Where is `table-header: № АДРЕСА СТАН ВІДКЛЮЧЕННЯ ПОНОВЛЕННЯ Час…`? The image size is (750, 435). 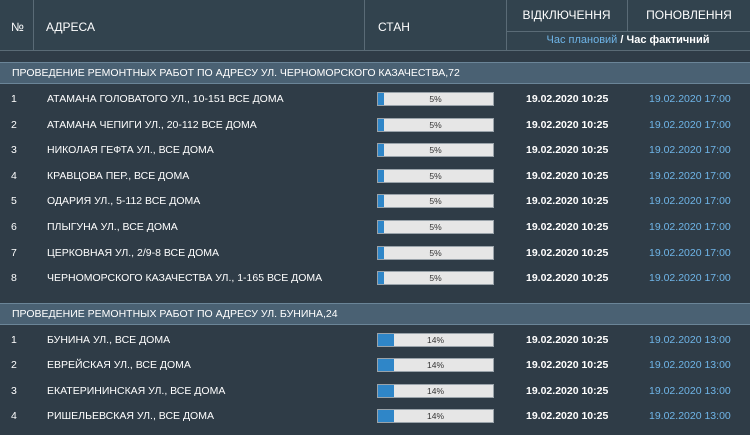 table-header: № АДРЕСА СТАН ВІДКЛЮЧЕННЯ ПОНОВЛЕННЯ Час… is located at coordinates (375, 25).